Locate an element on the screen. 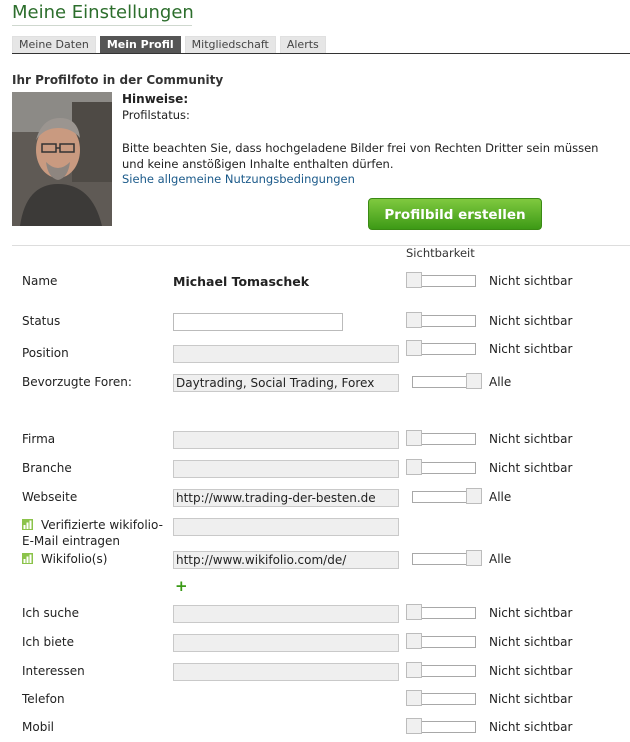 This screenshot has height=742, width=630. ich-suche-visibility-text: Nicht sichtbar is located at coordinates (531, 613).